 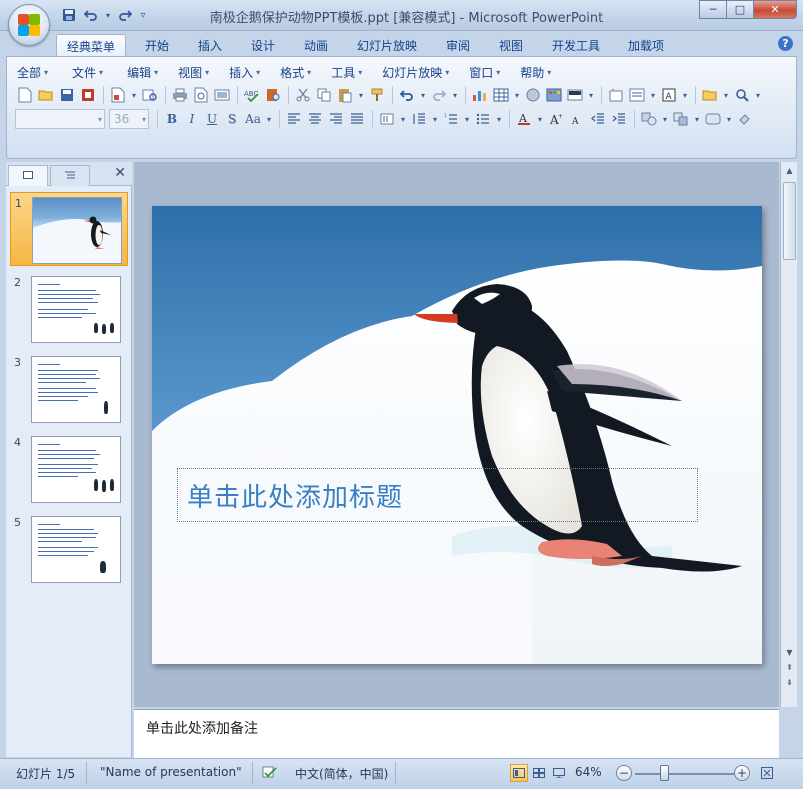 I want to click on new-slide-icon, so click(x=616, y=95).